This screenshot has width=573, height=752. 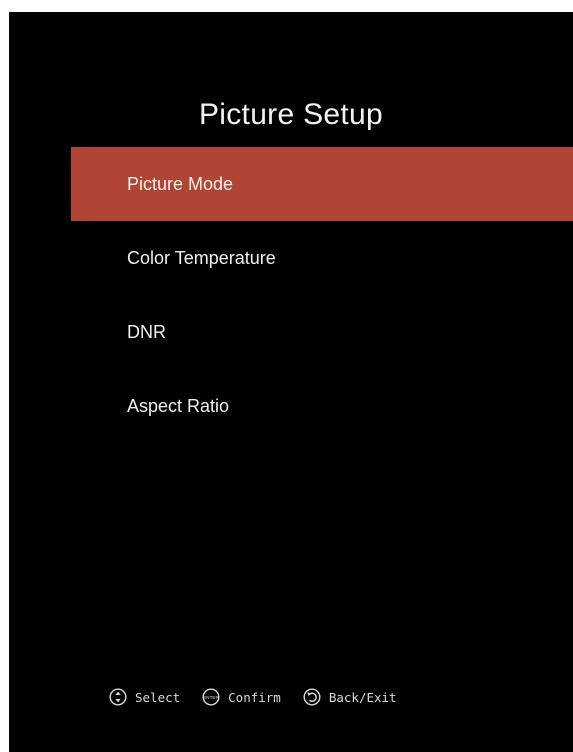 What do you see at coordinates (146, 331) in the screenshot?
I see `menu-item-label: DNR` at bounding box center [146, 331].